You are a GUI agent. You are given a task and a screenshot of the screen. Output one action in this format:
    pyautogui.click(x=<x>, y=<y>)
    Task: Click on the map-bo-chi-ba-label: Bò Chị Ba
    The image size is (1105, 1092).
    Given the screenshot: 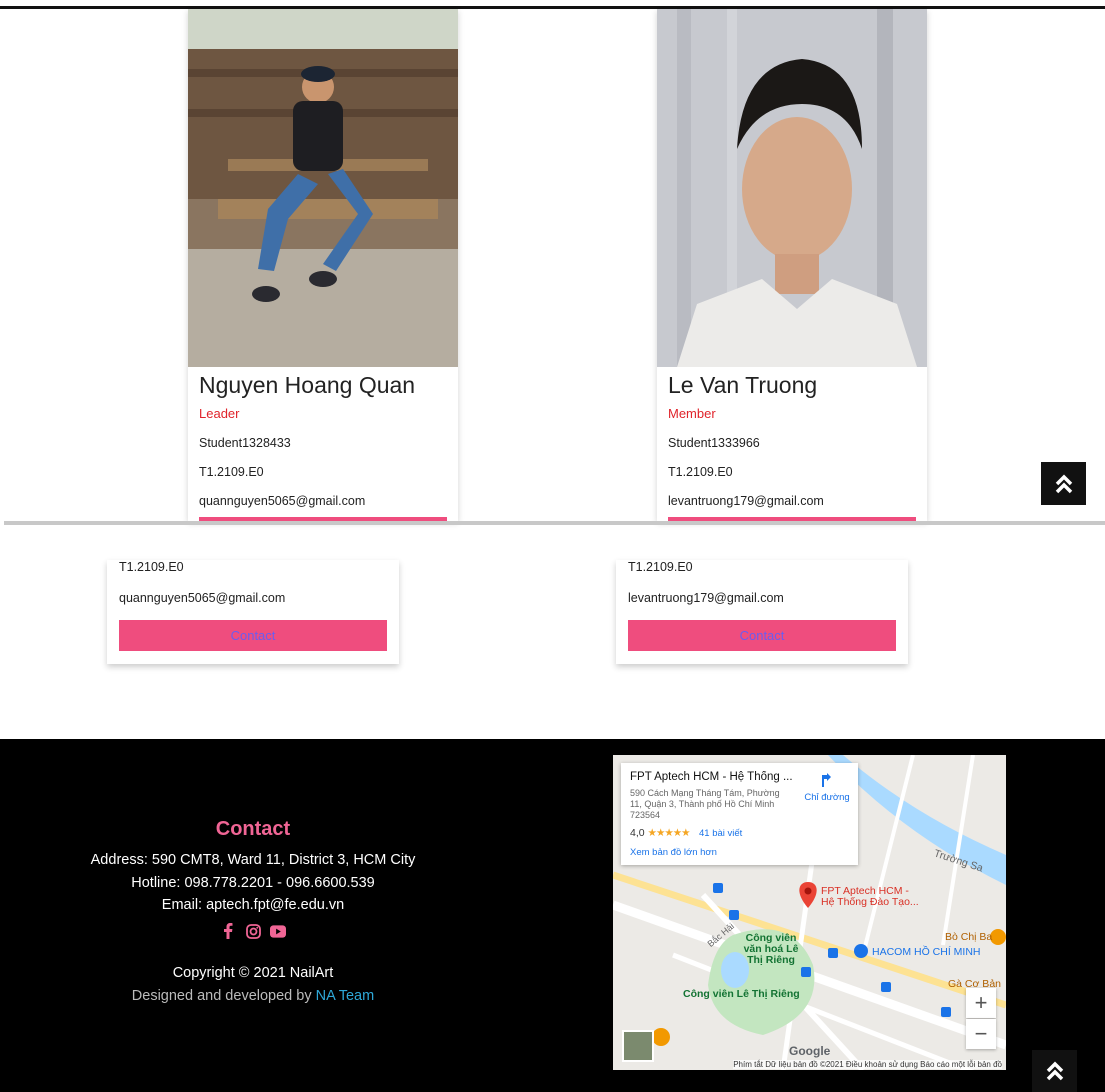 What is the action you would take?
    pyautogui.click(x=969, y=937)
    